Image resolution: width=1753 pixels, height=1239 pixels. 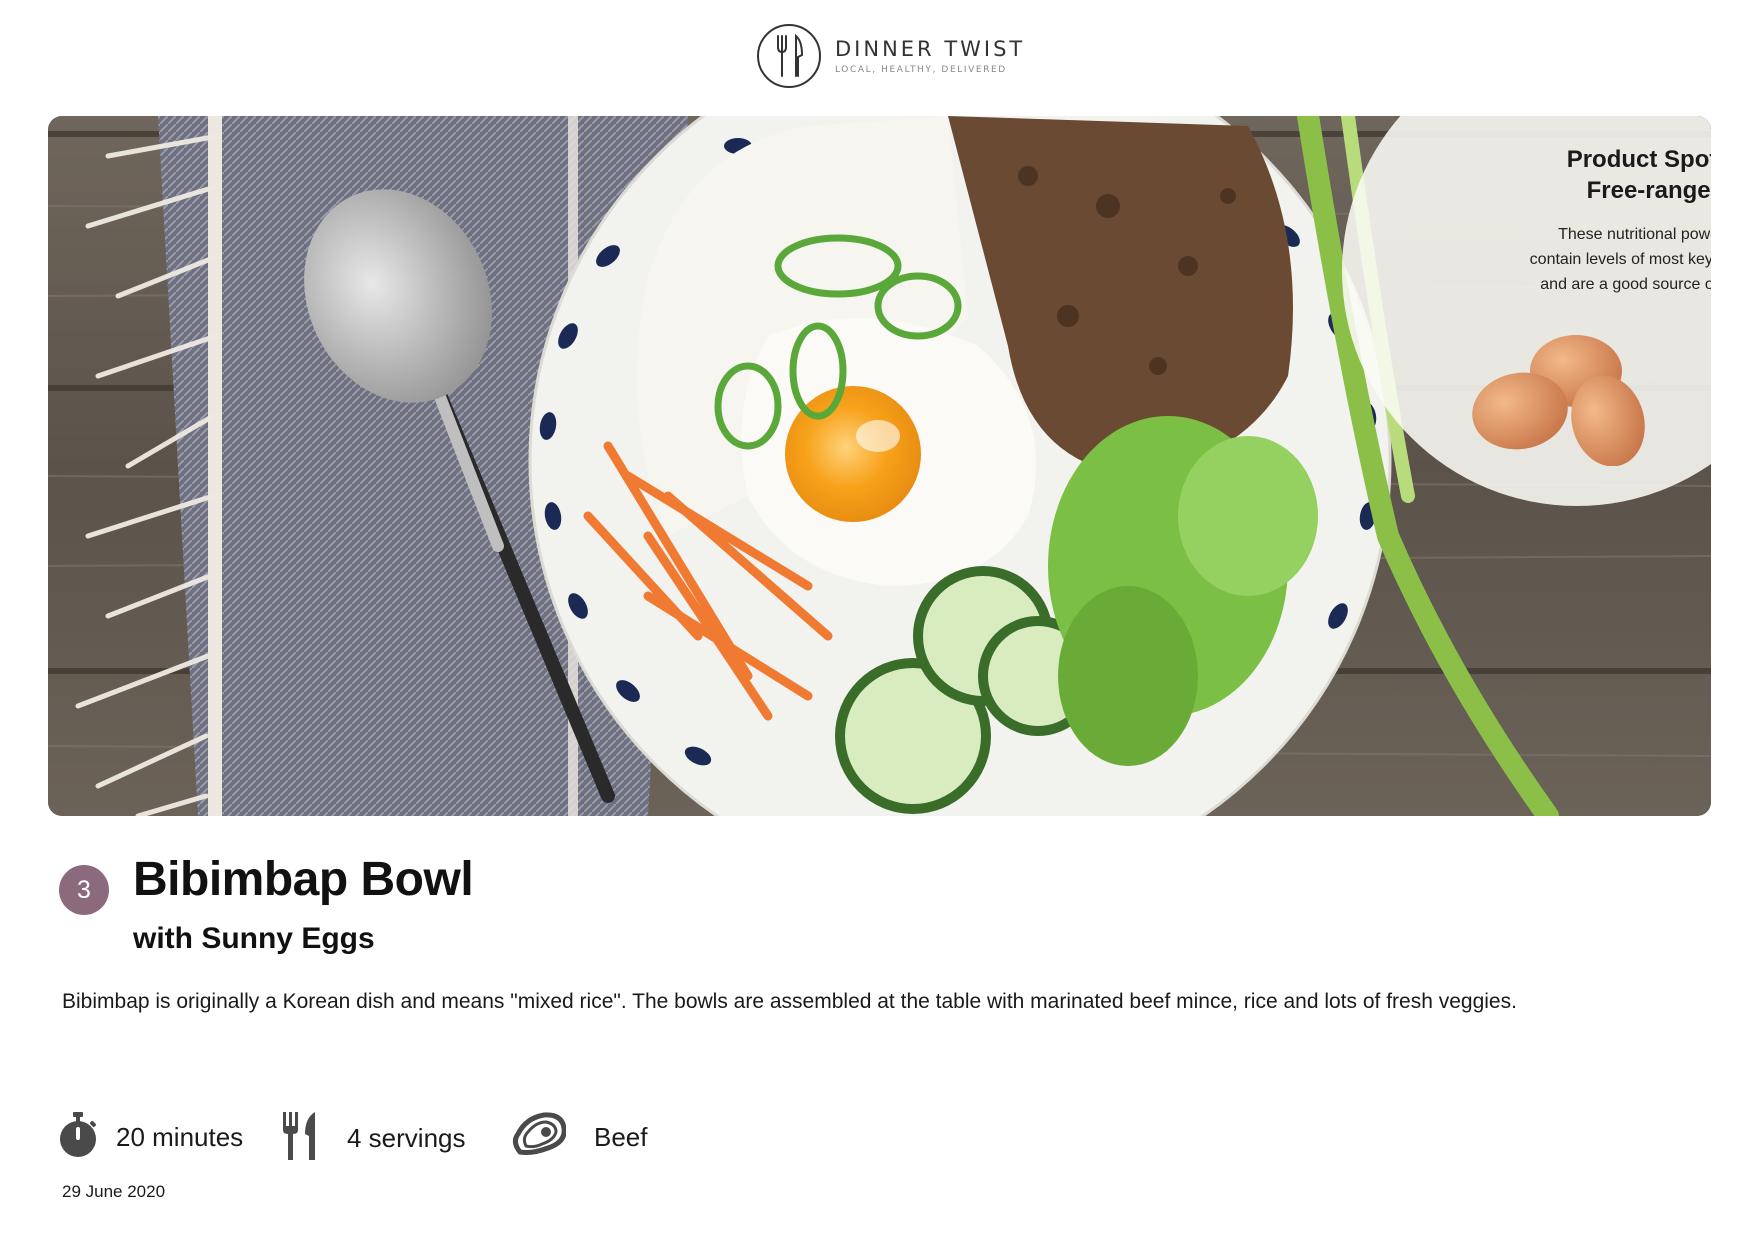 What do you see at coordinates (1634, 234) in the screenshot?
I see `spotlight-body-line1: These nutritional powerhouses` at bounding box center [1634, 234].